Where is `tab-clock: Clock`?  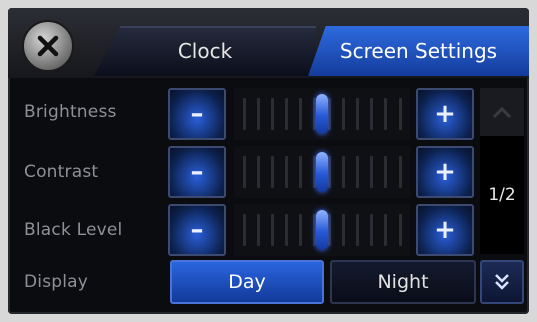 tab-clock: Clock is located at coordinates (205, 51).